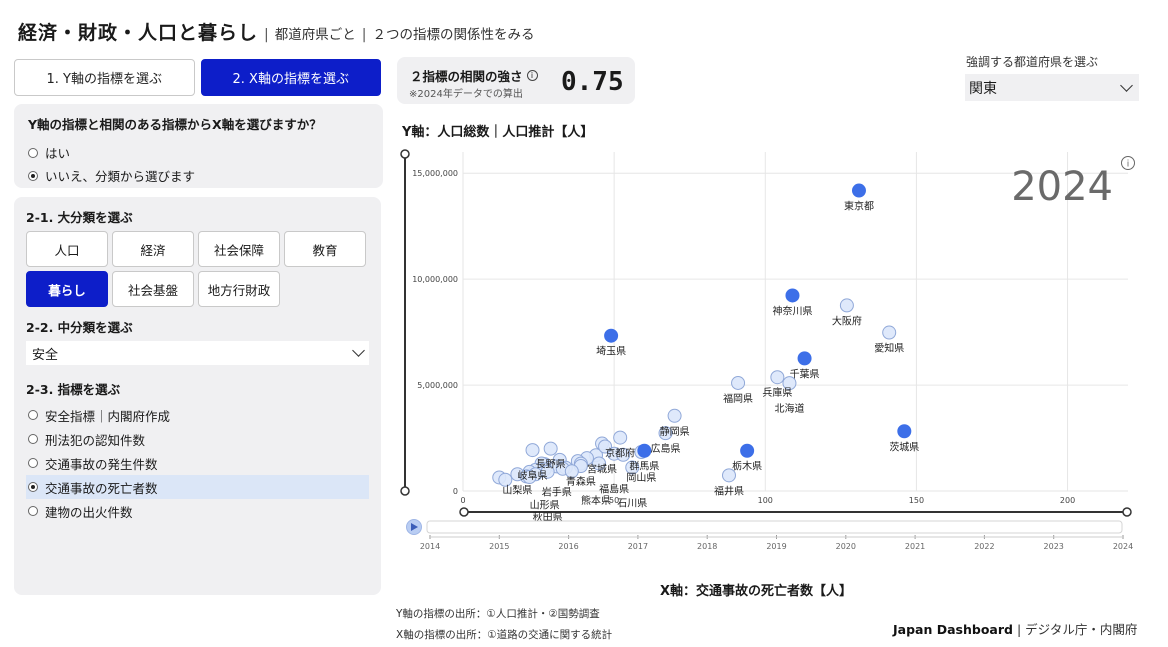 The width and height of the screenshot is (1168, 647). Describe the element at coordinates (792, 310) in the screenshot. I see `data-label-神奈川県: 神奈川県` at that location.